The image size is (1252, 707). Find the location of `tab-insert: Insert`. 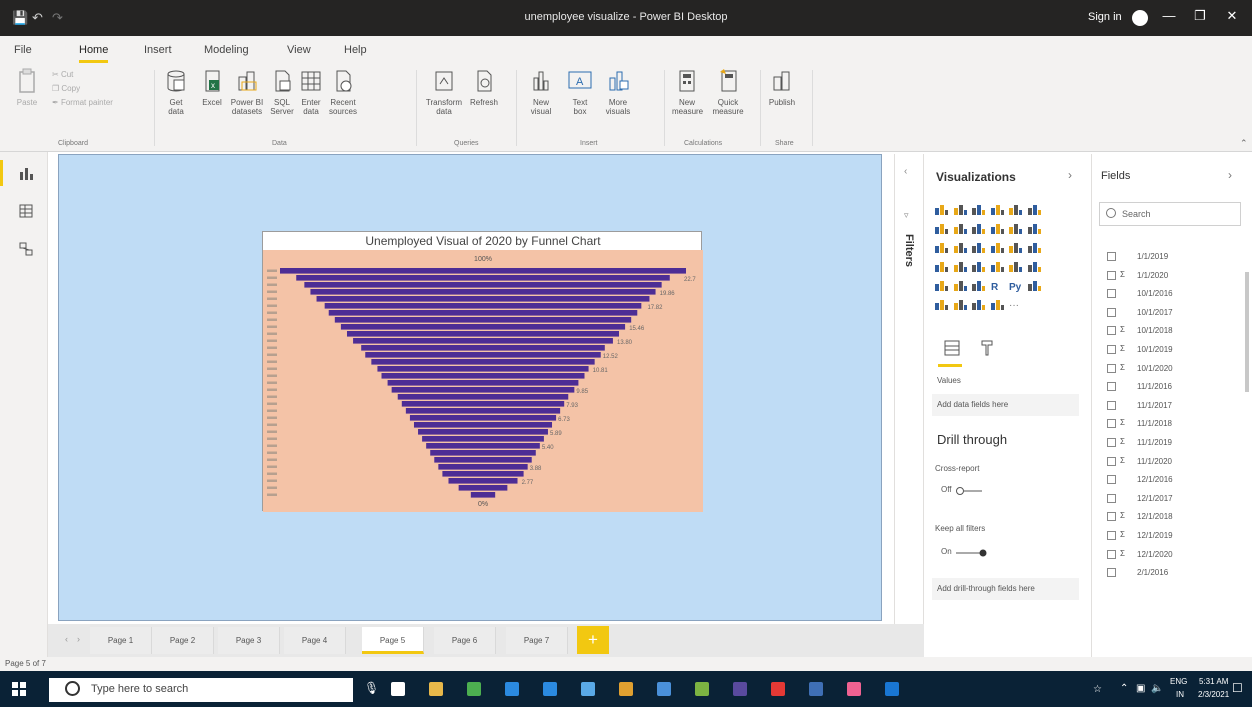

tab-insert: Insert is located at coordinates (158, 50).